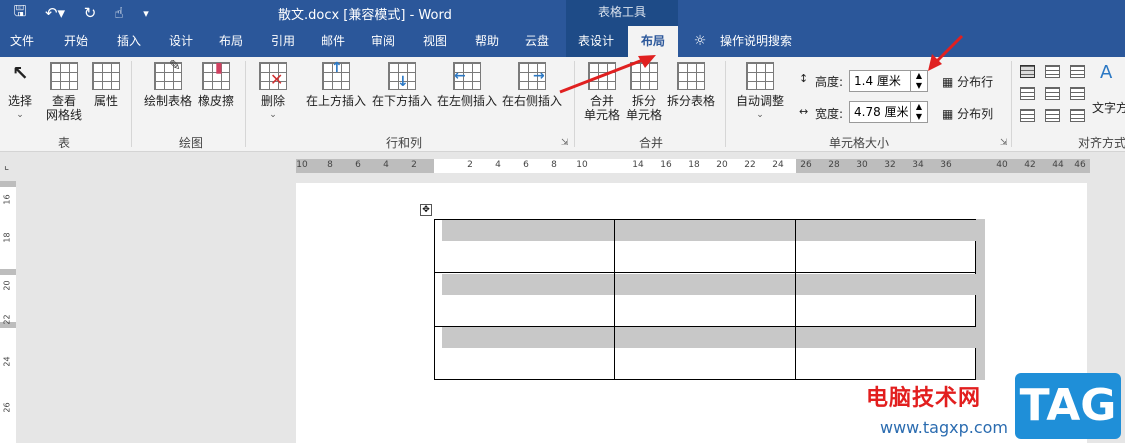  What do you see at coordinates (761, 64) in the screenshot?
I see `annotation-arrows` at bounding box center [761, 64].